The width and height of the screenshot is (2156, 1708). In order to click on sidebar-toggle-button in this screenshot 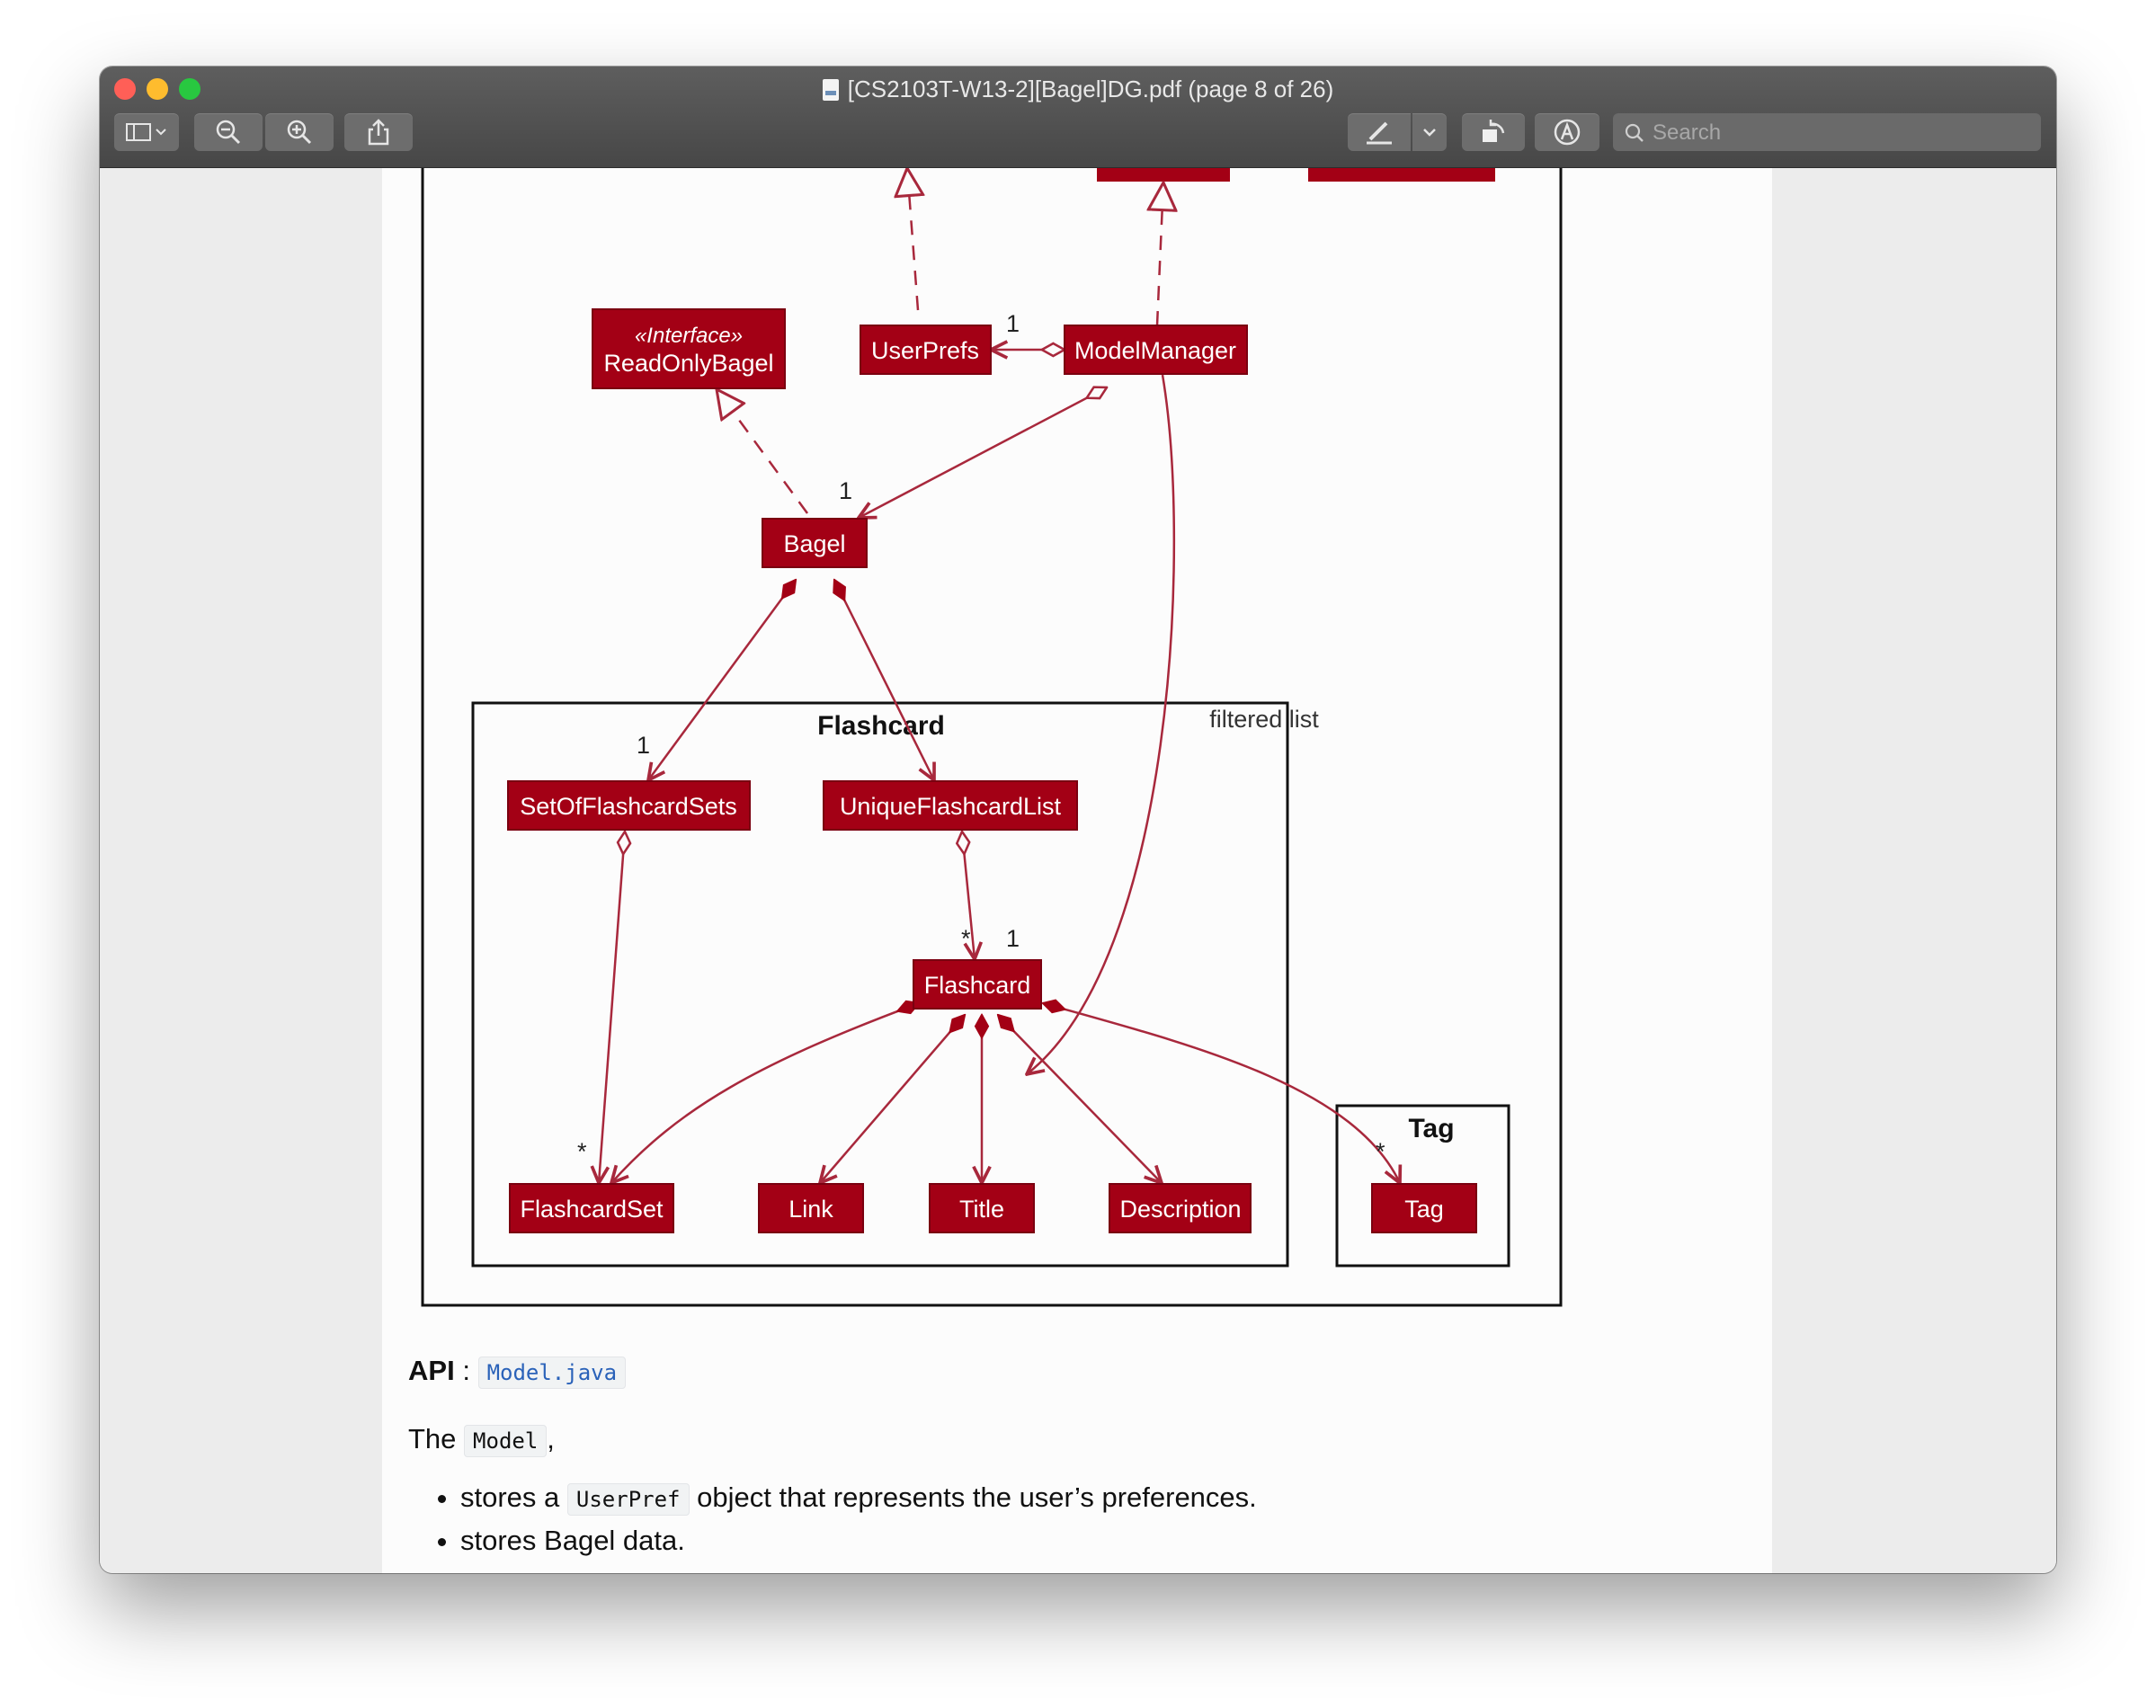, I will do `click(147, 132)`.